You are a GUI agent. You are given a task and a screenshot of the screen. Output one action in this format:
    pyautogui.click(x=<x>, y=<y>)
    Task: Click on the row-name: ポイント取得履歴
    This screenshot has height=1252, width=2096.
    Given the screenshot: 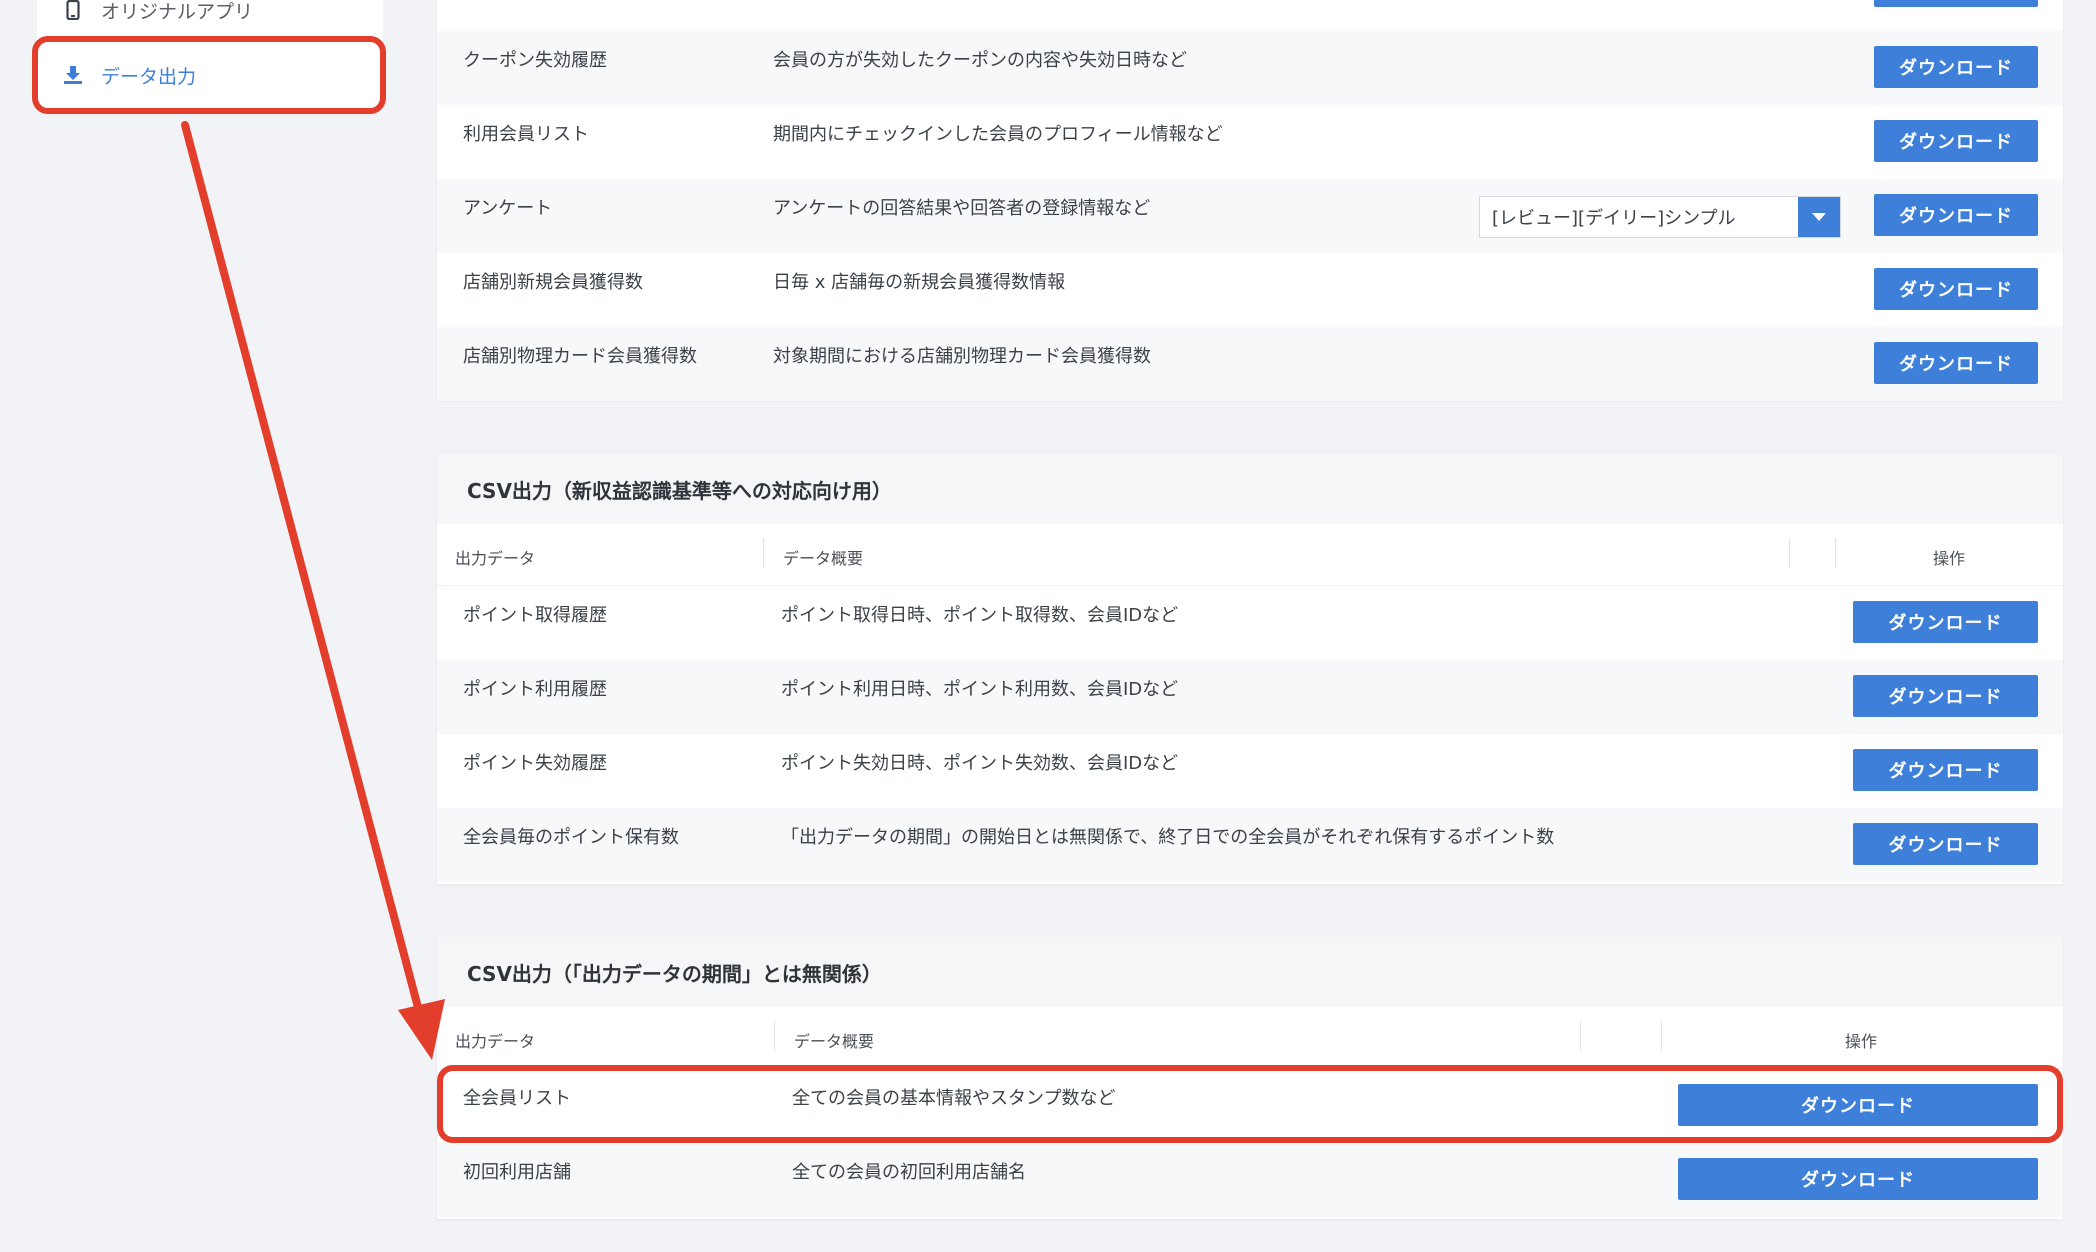 What is the action you would take?
    pyautogui.click(x=535, y=615)
    